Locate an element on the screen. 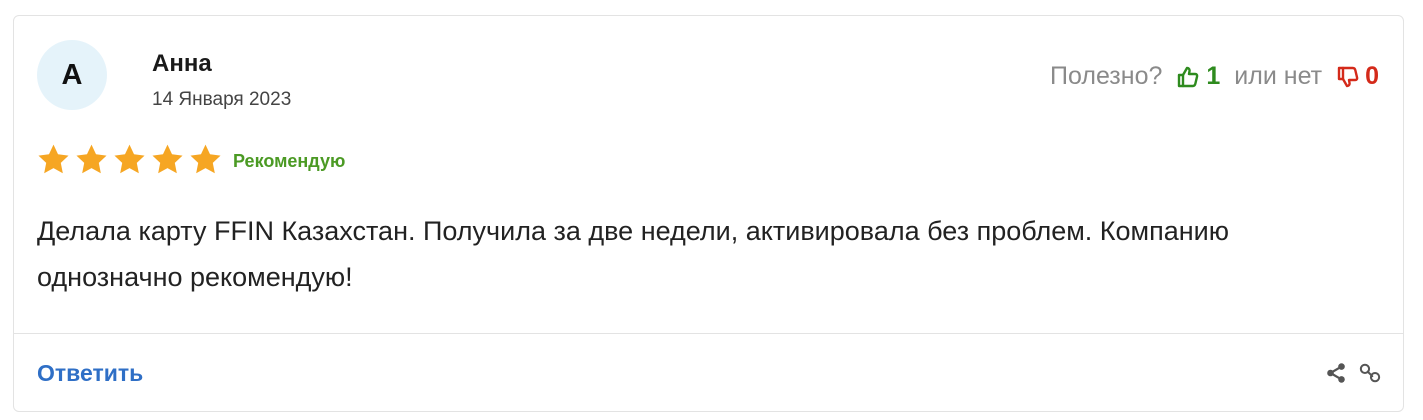  thumbs-up-icon is located at coordinates (1188, 76).